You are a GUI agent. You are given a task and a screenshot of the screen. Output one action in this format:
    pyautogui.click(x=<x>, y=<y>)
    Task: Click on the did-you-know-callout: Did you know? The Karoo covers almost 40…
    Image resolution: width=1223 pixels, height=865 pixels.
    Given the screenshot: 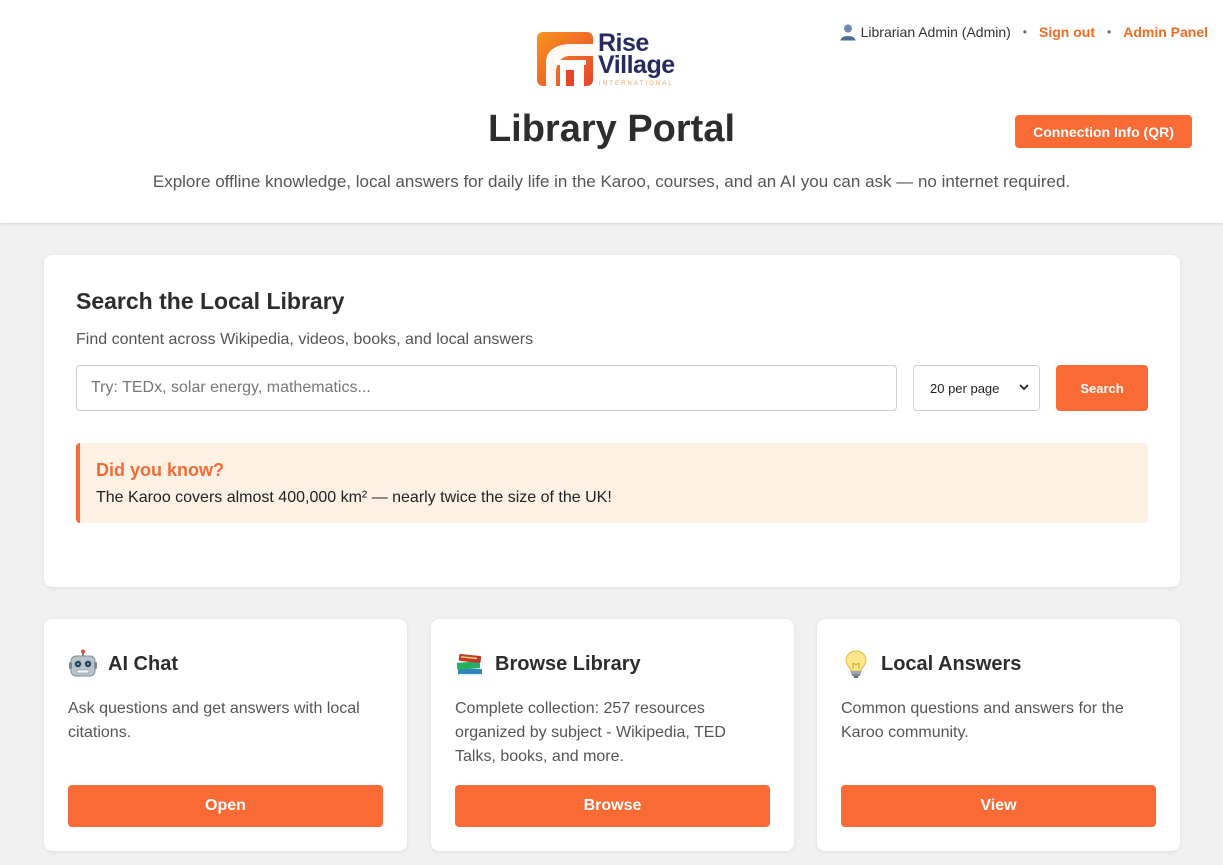 What is the action you would take?
    pyautogui.click(x=612, y=483)
    